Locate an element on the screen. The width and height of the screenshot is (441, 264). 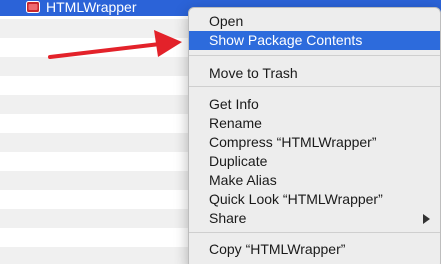
submenu-arrow-icon is located at coordinates (426, 219).